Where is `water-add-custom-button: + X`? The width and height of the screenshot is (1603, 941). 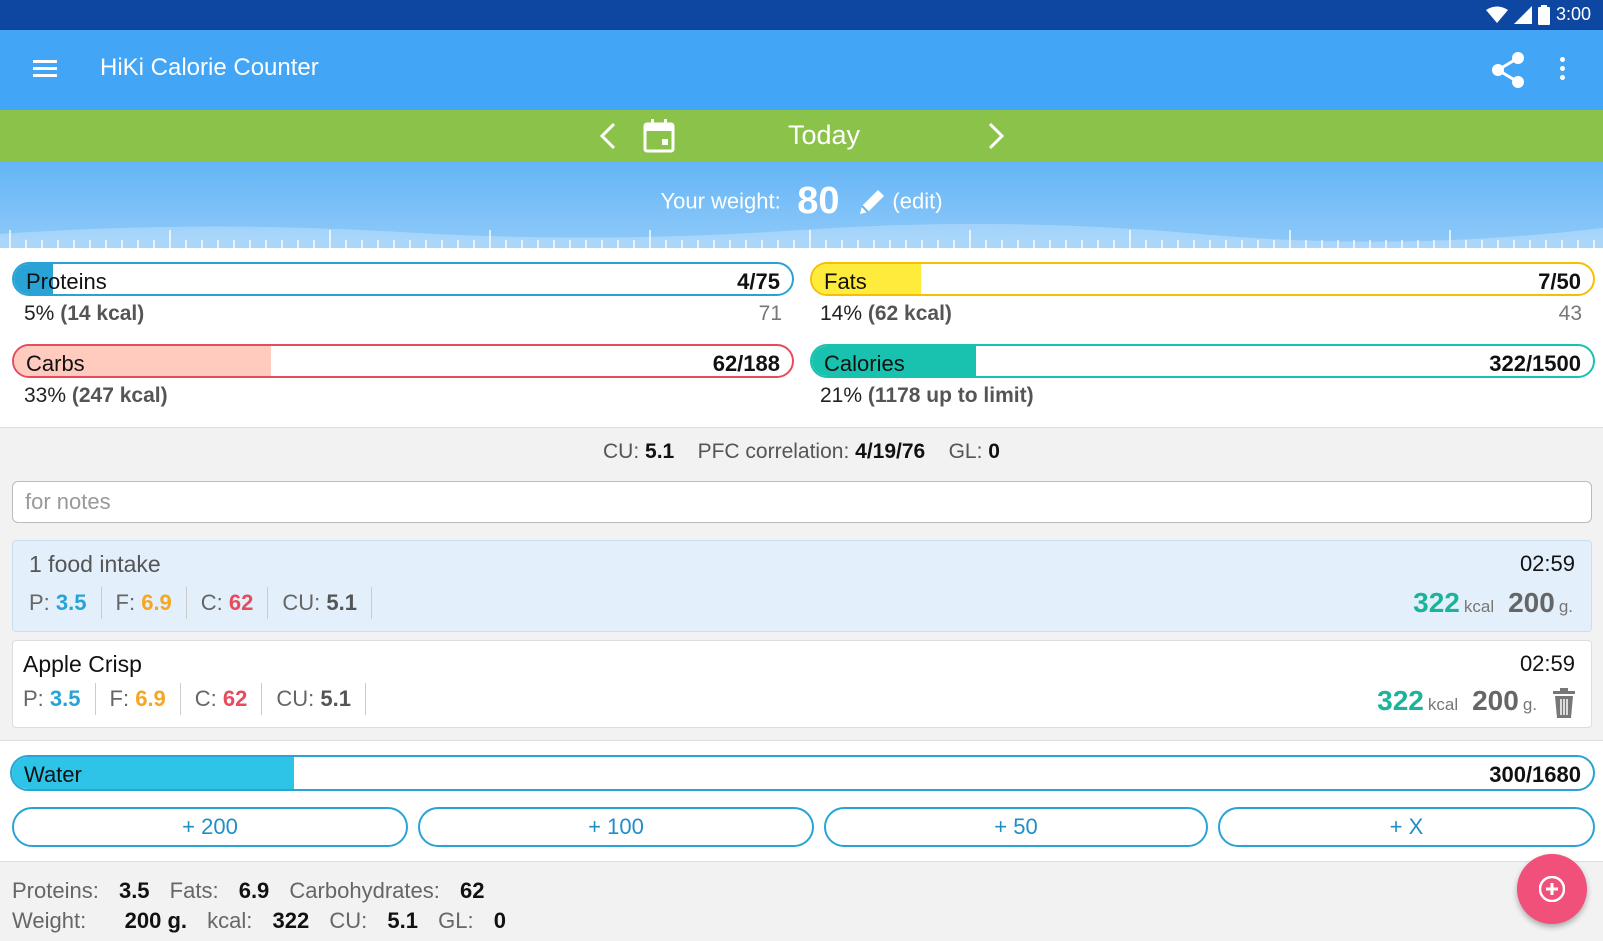 water-add-custom-button: + X is located at coordinates (1406, 827).